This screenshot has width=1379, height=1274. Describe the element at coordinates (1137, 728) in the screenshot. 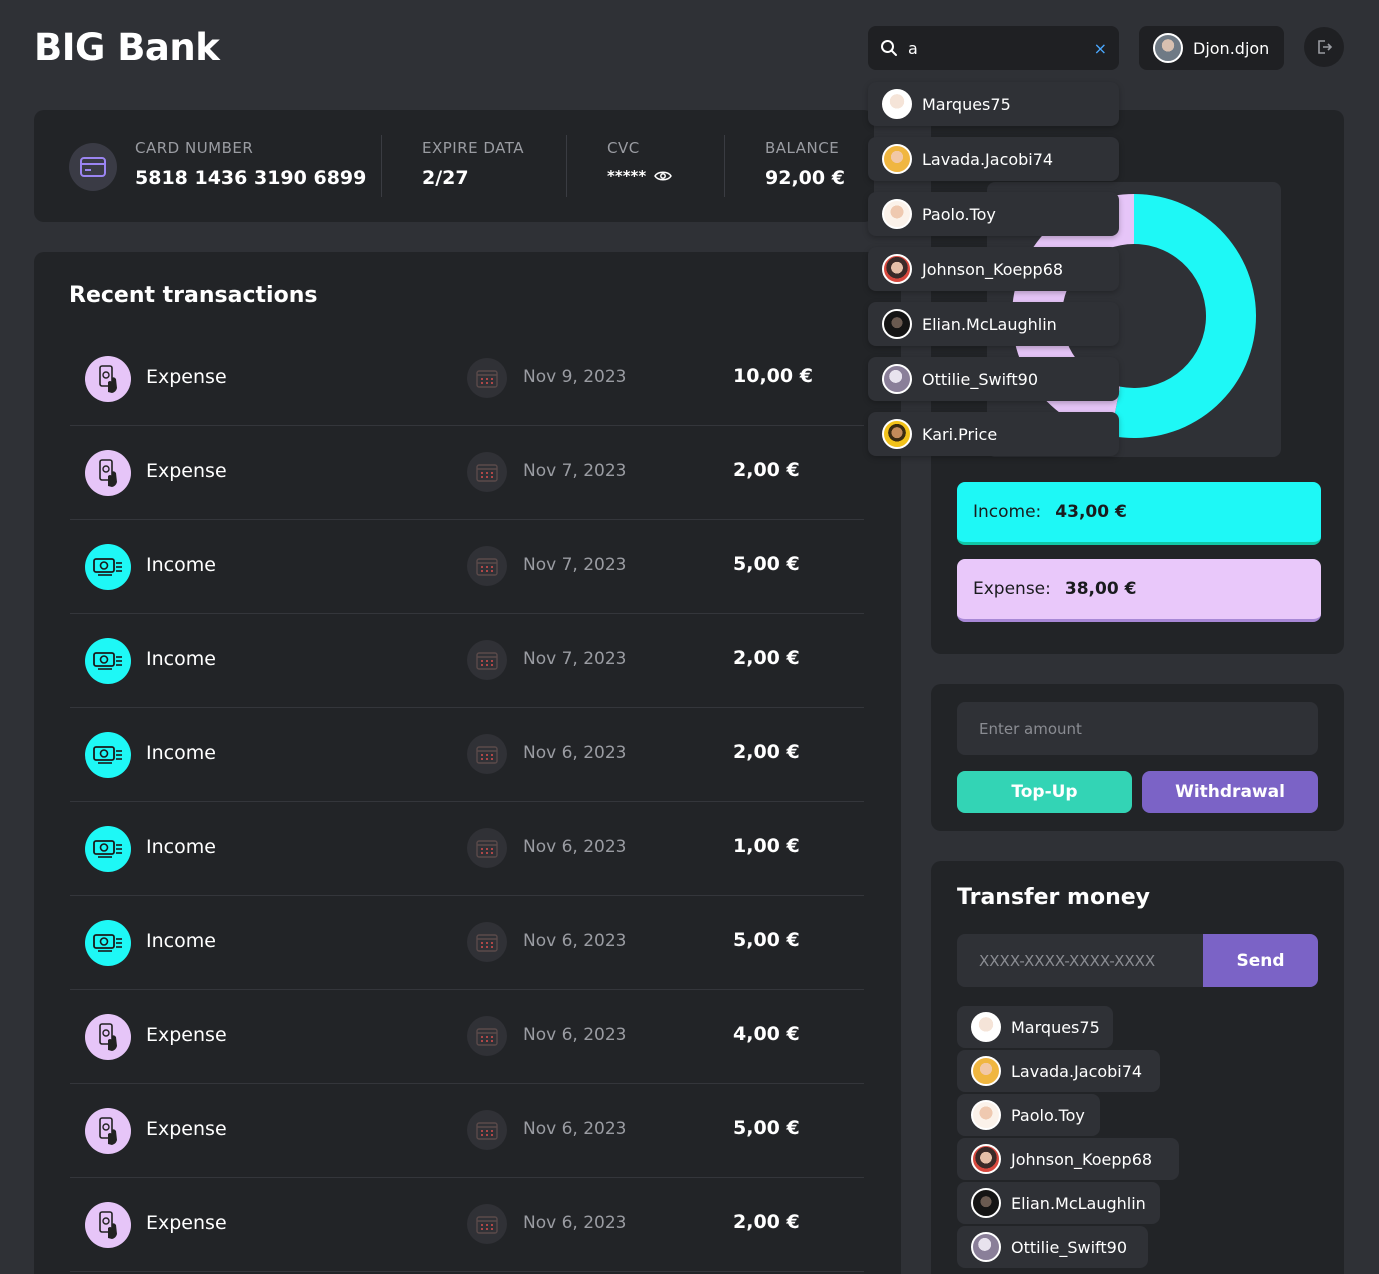

I see `amount-input` at that location.